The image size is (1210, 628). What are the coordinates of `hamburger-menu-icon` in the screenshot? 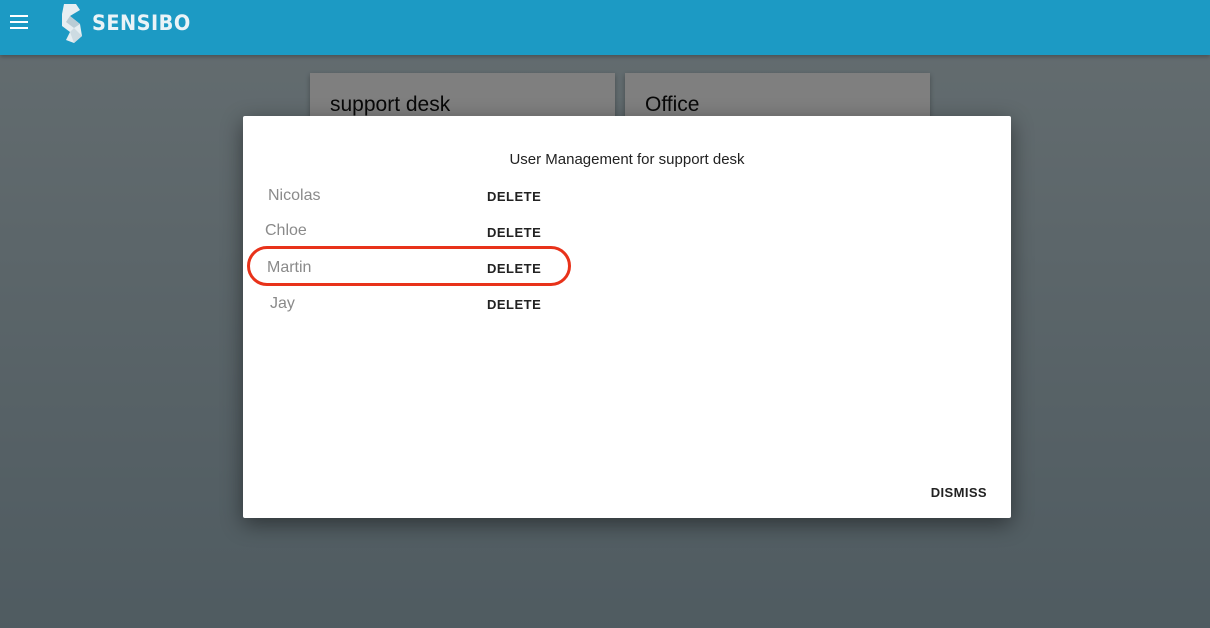 It's located at (19, 22).